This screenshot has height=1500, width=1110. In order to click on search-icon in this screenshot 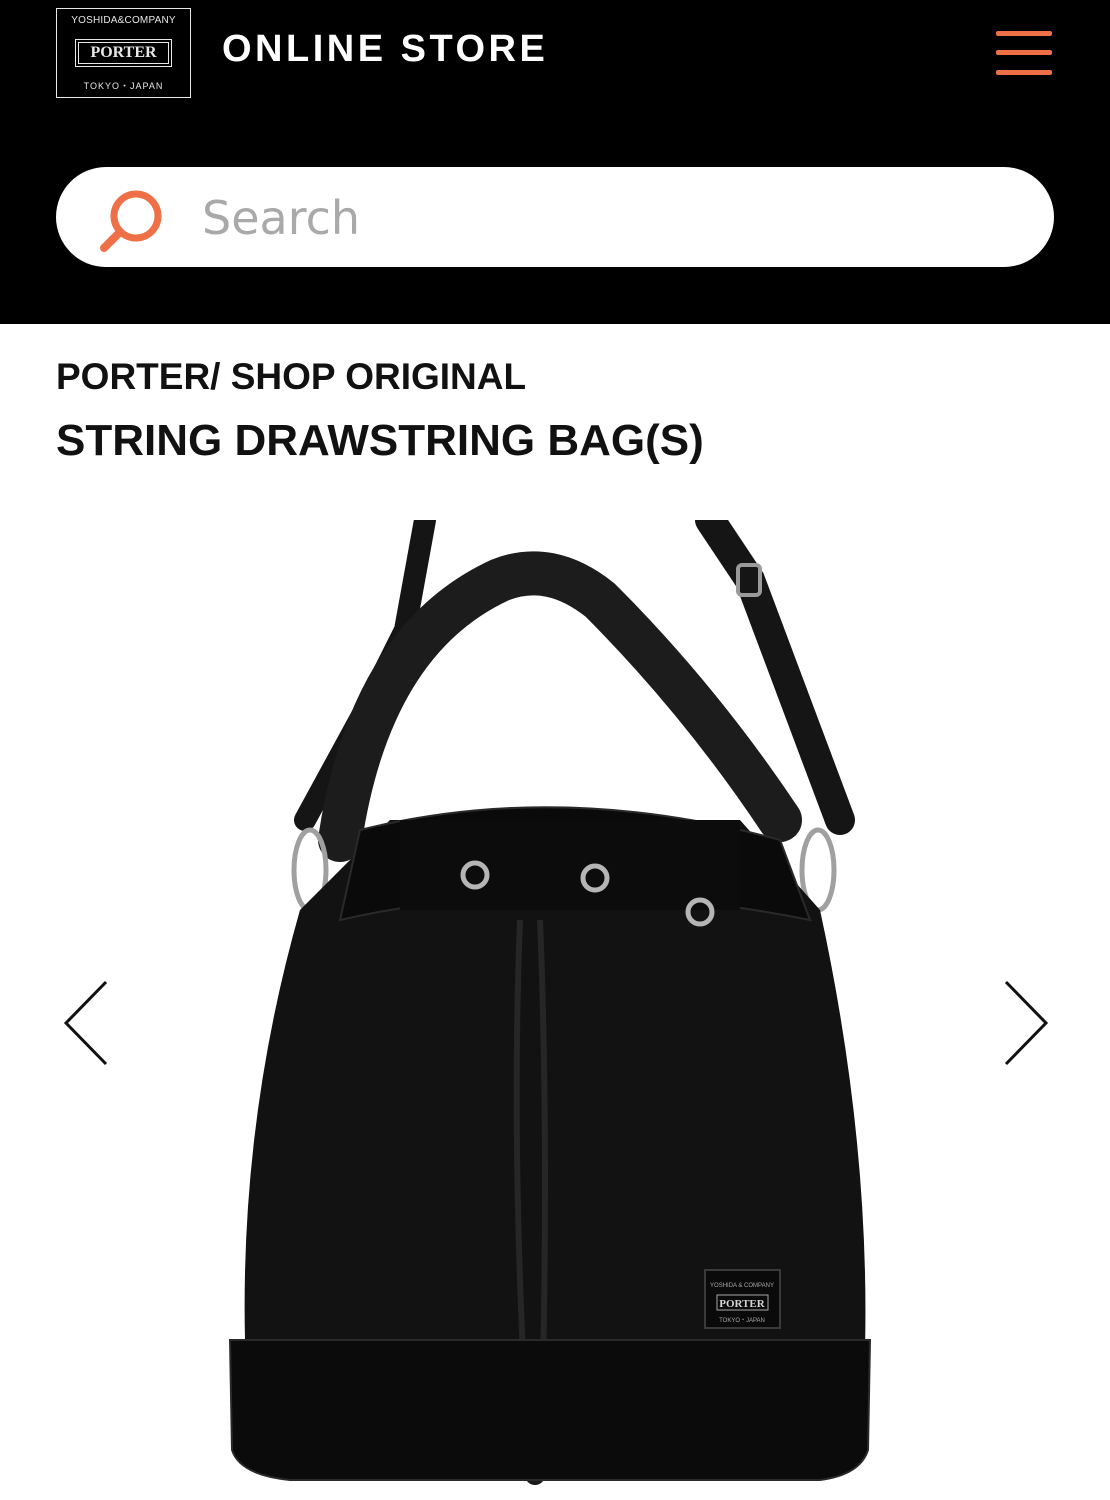, I will do `click(133, 220)`.